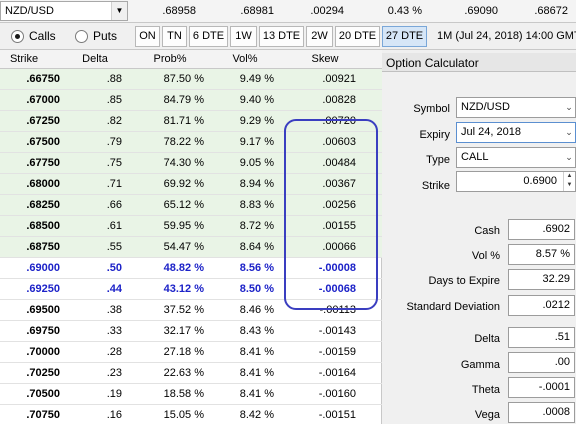  Describe the element at coordinates (516, 157) in the screenshot. I see `calc-type-select: CALL ⌄` at that location.